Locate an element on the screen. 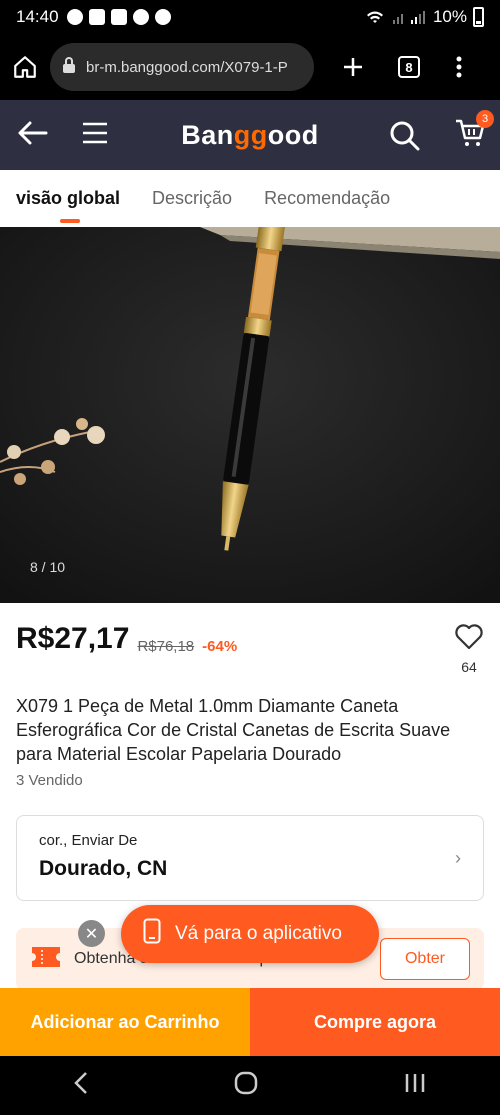 This screenshot has width=500, height=1115. app-notification-icon is located at coordinates (162, 17).